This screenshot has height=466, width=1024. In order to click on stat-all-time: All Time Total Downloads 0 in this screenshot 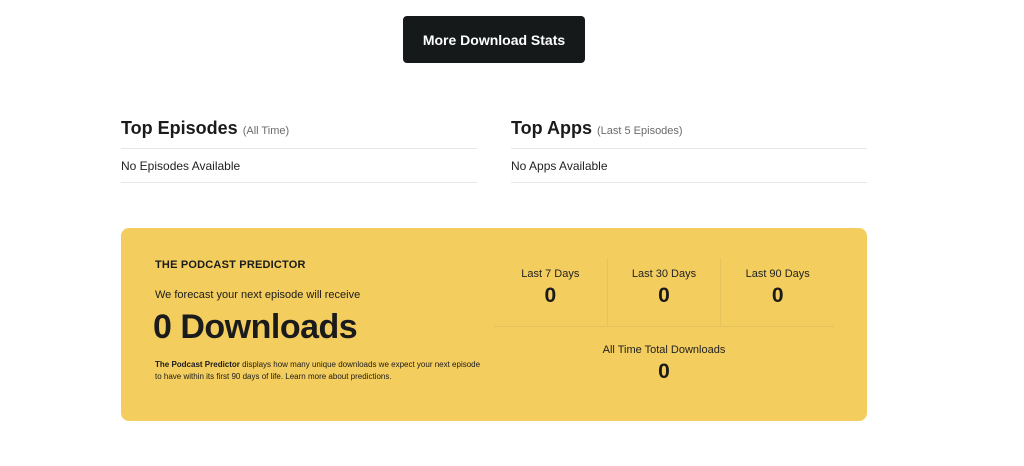, I will do `click(664, 355)`.